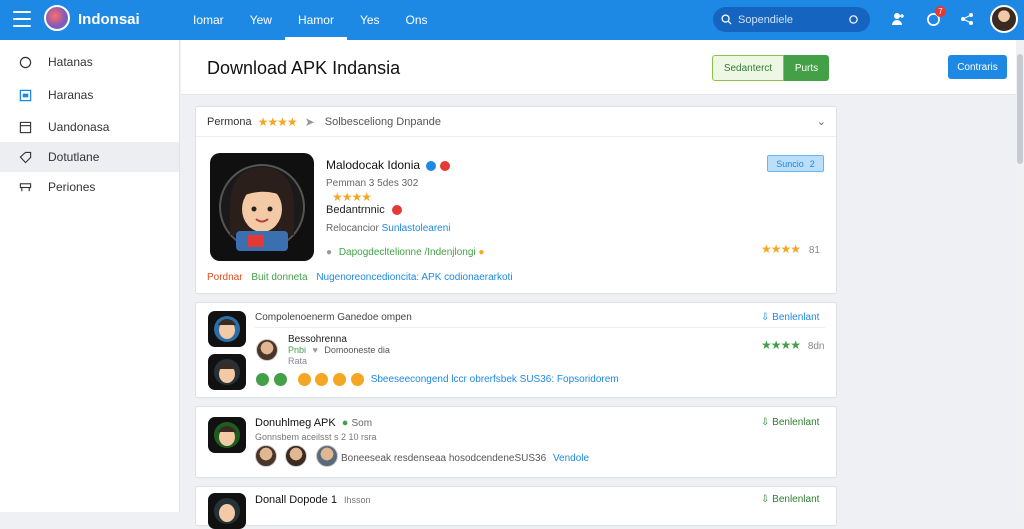 The width and height of the screenshot is (1024, 529). What do you see at coordinates (310, 122) in the screenshot?
I see `share-arrow-icon: ➤` at bounding box center [310, 122].